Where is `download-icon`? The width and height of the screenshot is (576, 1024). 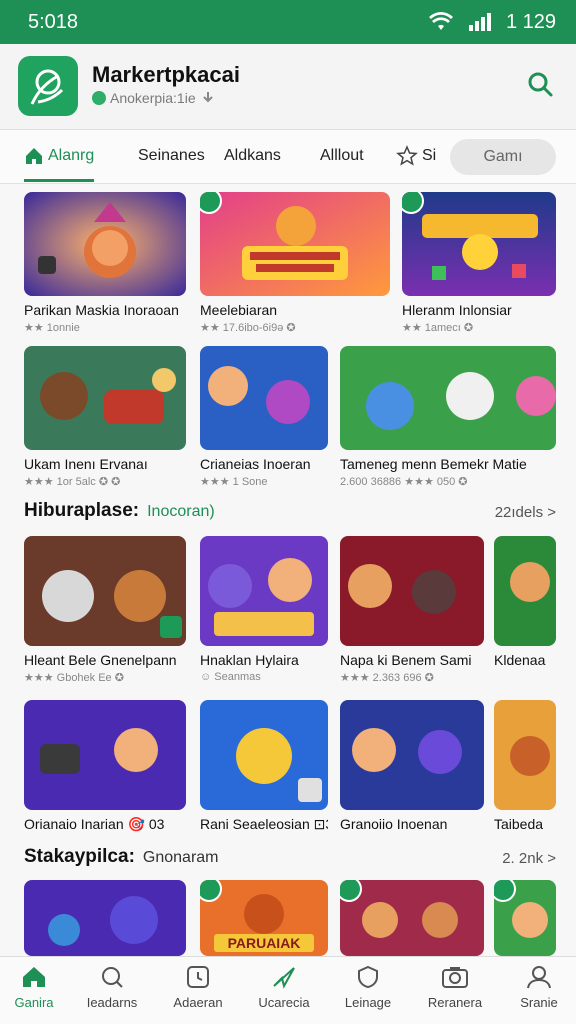 download-icon is located at coordinates (207, 97).